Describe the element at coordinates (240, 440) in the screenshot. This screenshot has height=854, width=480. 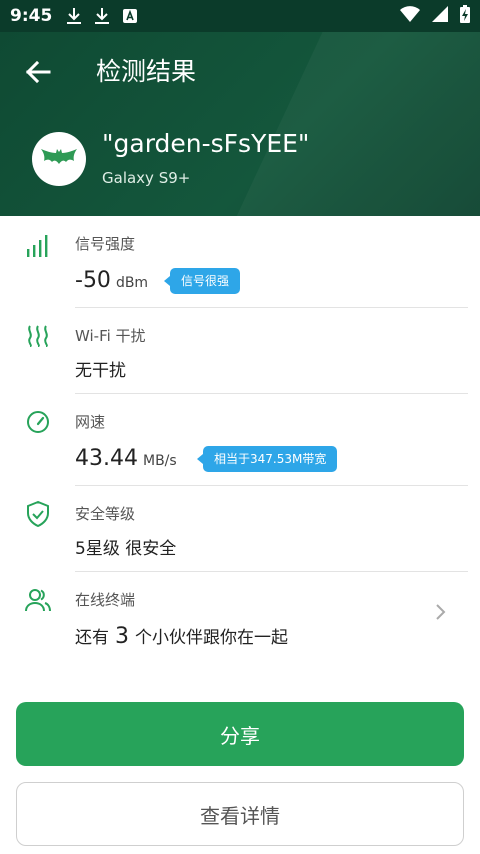
I see `speed-row: 网速 43.44 MB/s 相当于347.53M带宽` at that location.